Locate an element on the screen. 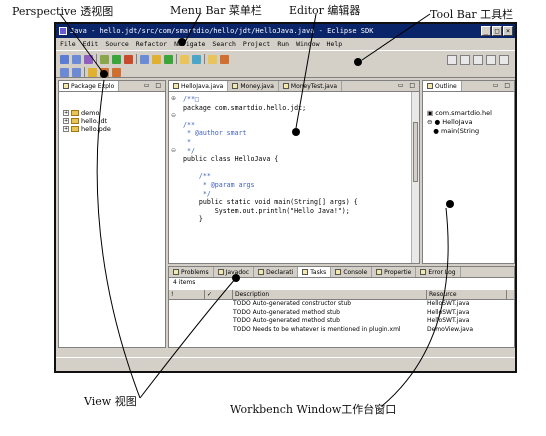  col-done: ✓ is located at coordinates (219, 294).